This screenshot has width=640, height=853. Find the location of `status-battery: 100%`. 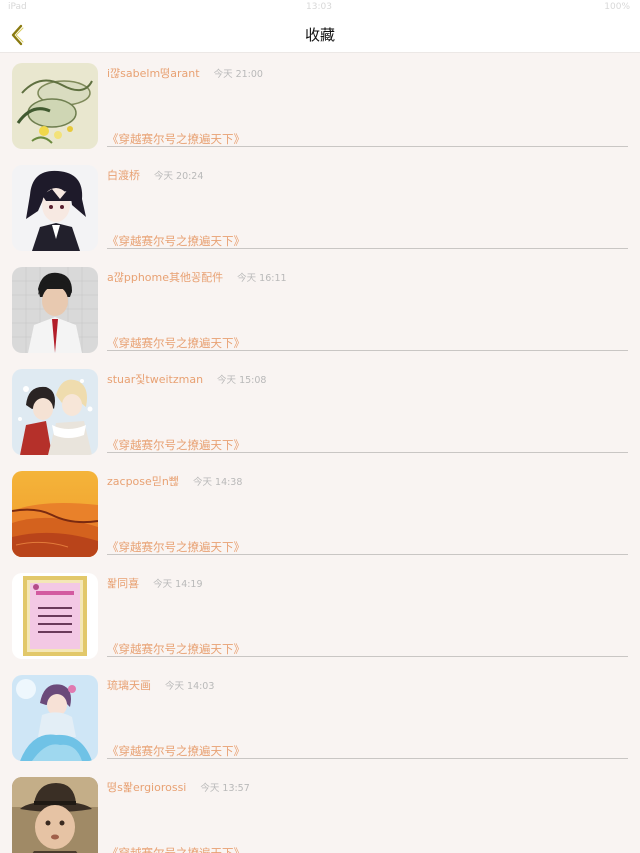

status-battery: 100% is located at coordinates (617, 7).